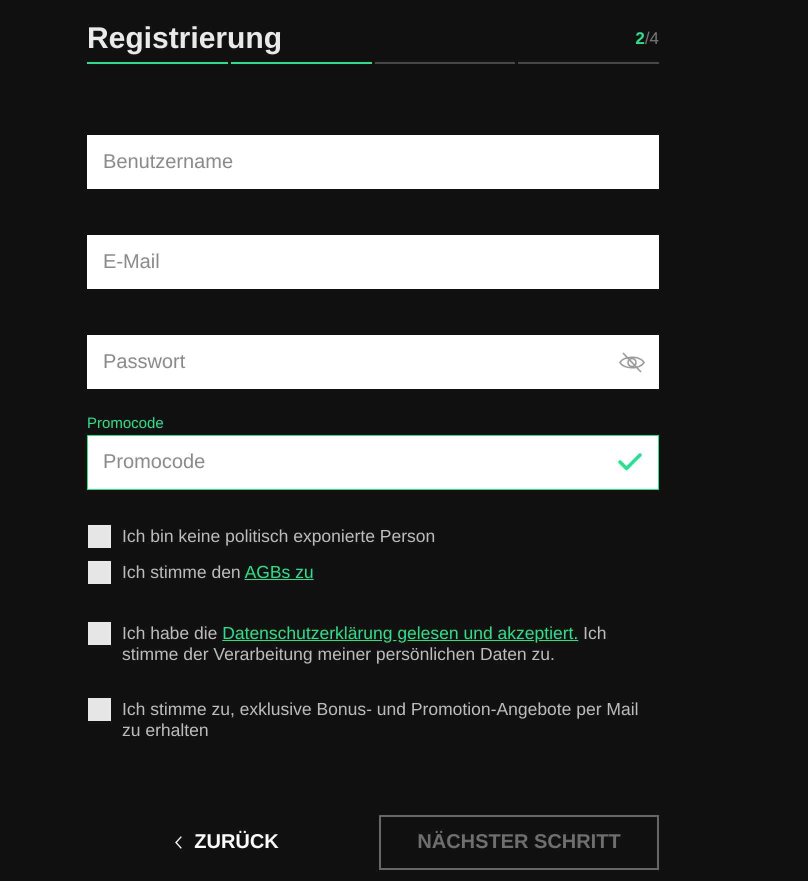  Describe the element at coordinates (279, 536) in the screenshot. I see `consent-text: Ich bin keine politisch exponierte Person` at that location.